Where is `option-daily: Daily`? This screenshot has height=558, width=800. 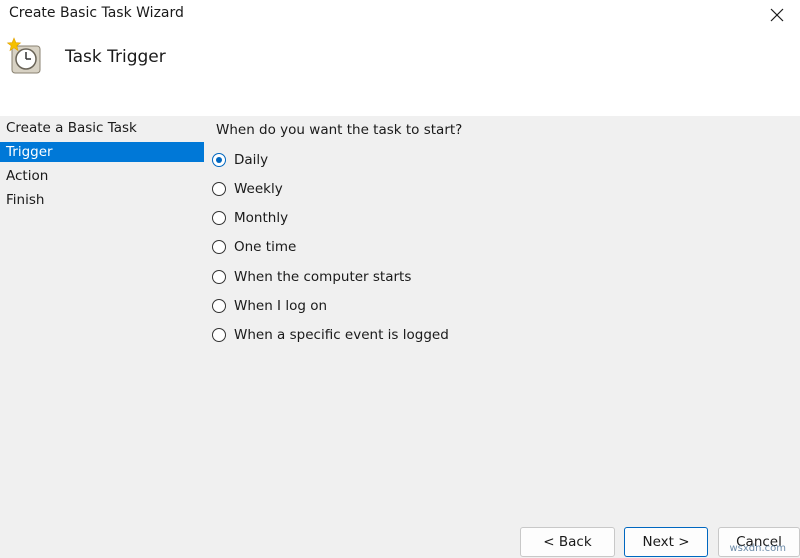
option-daily: Daily is located at coordinates (240, 160).